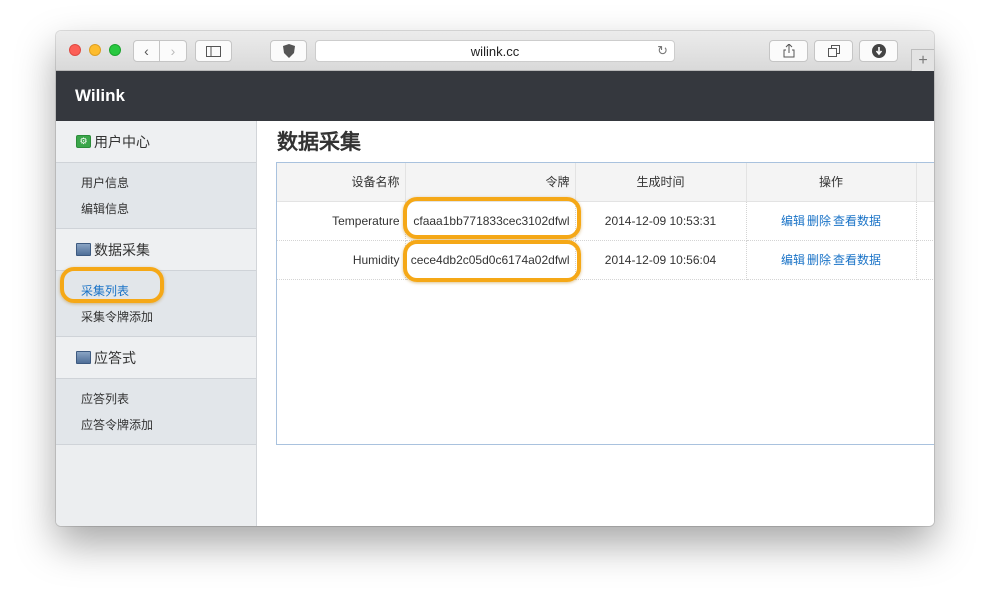 The image size is (990, 606). I want to click on forward-button: ›, so click(173, 51).